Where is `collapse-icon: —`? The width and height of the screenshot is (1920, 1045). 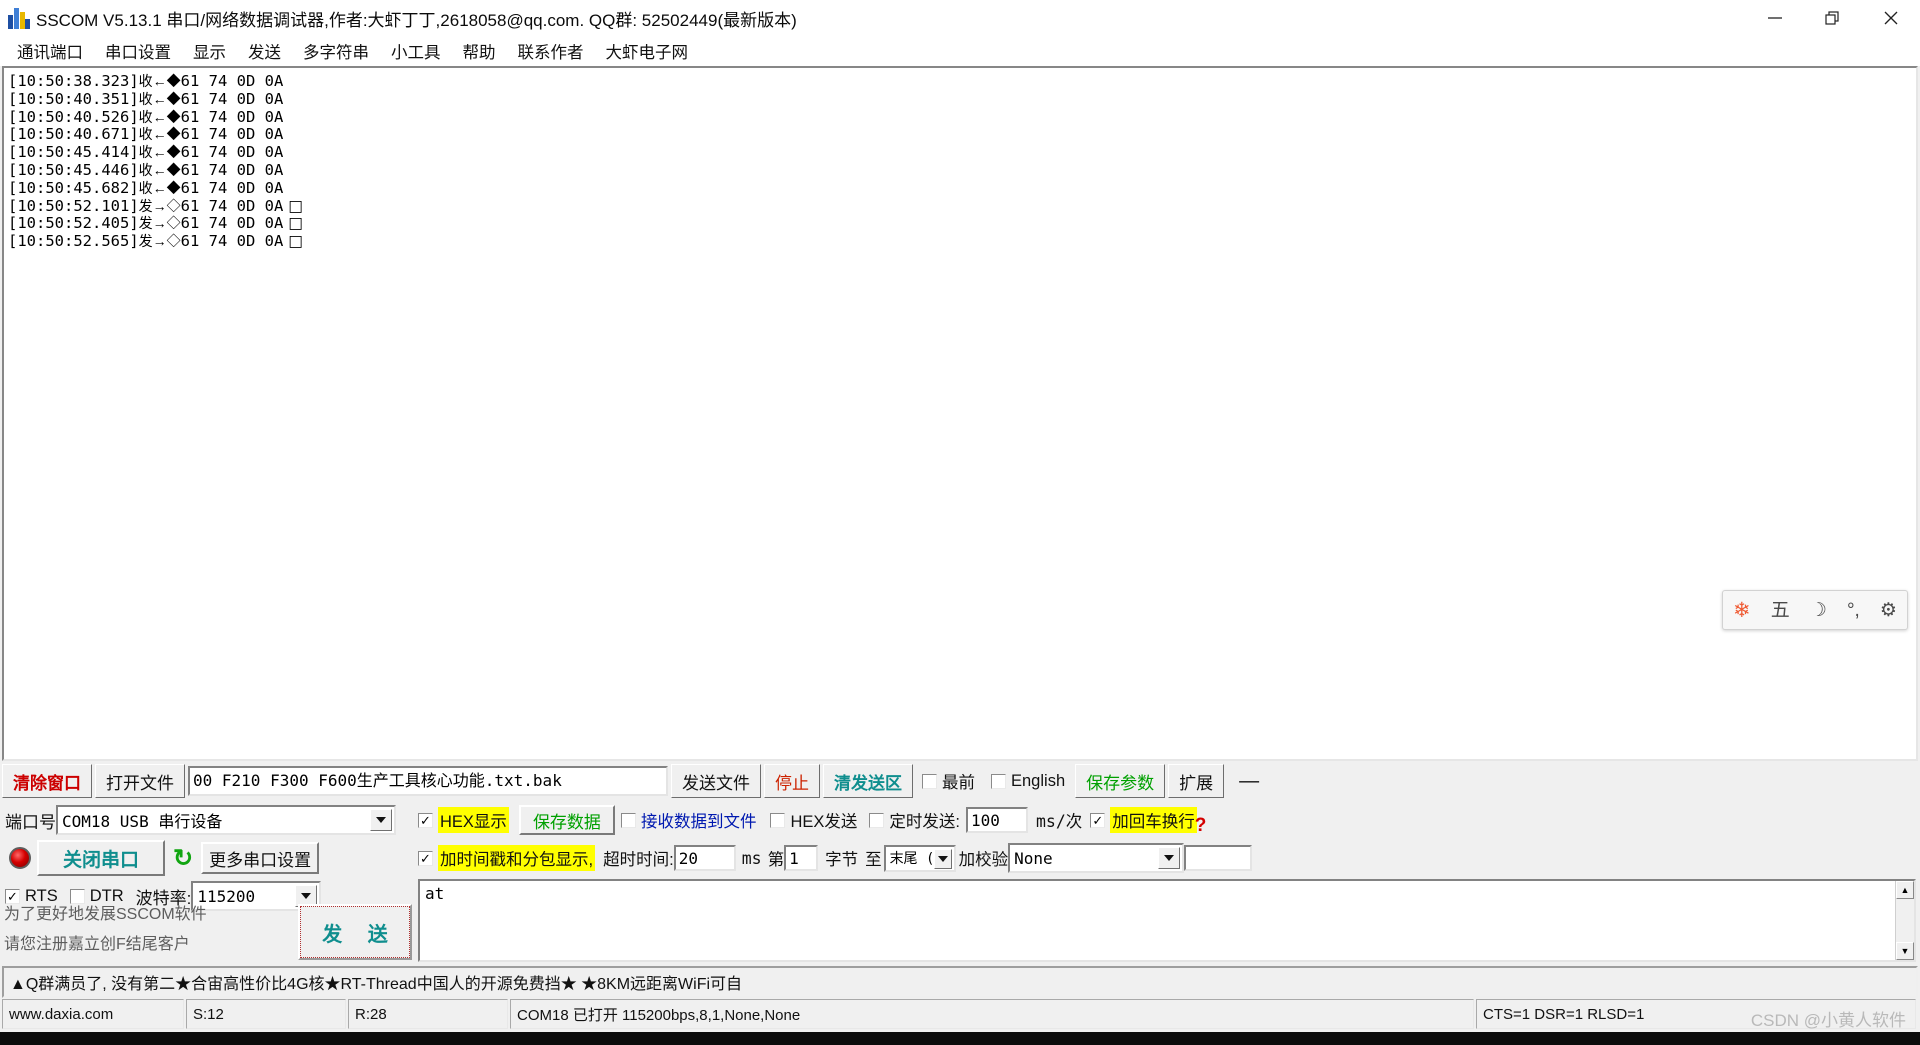
collapse-icon: — is located at coordinates (1249, 781).